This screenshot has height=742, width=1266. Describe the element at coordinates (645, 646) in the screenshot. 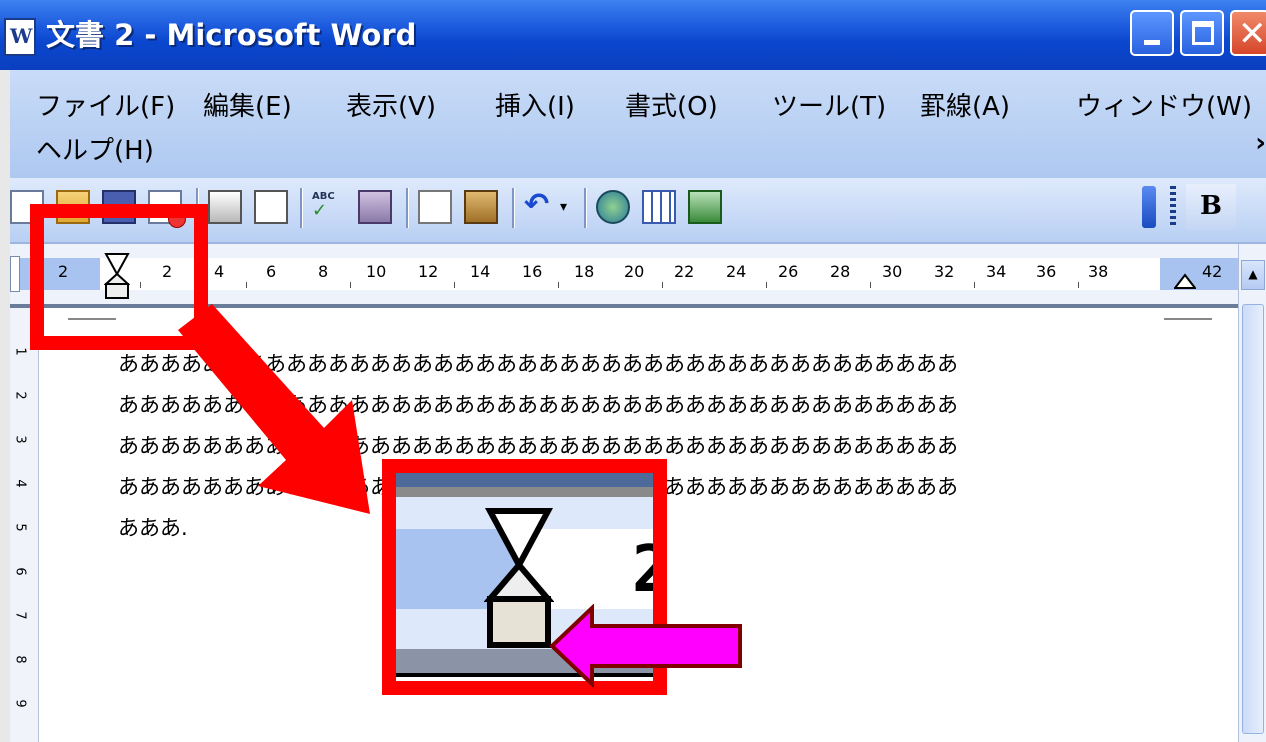

I see `pointer-arrow-icon` at that location.